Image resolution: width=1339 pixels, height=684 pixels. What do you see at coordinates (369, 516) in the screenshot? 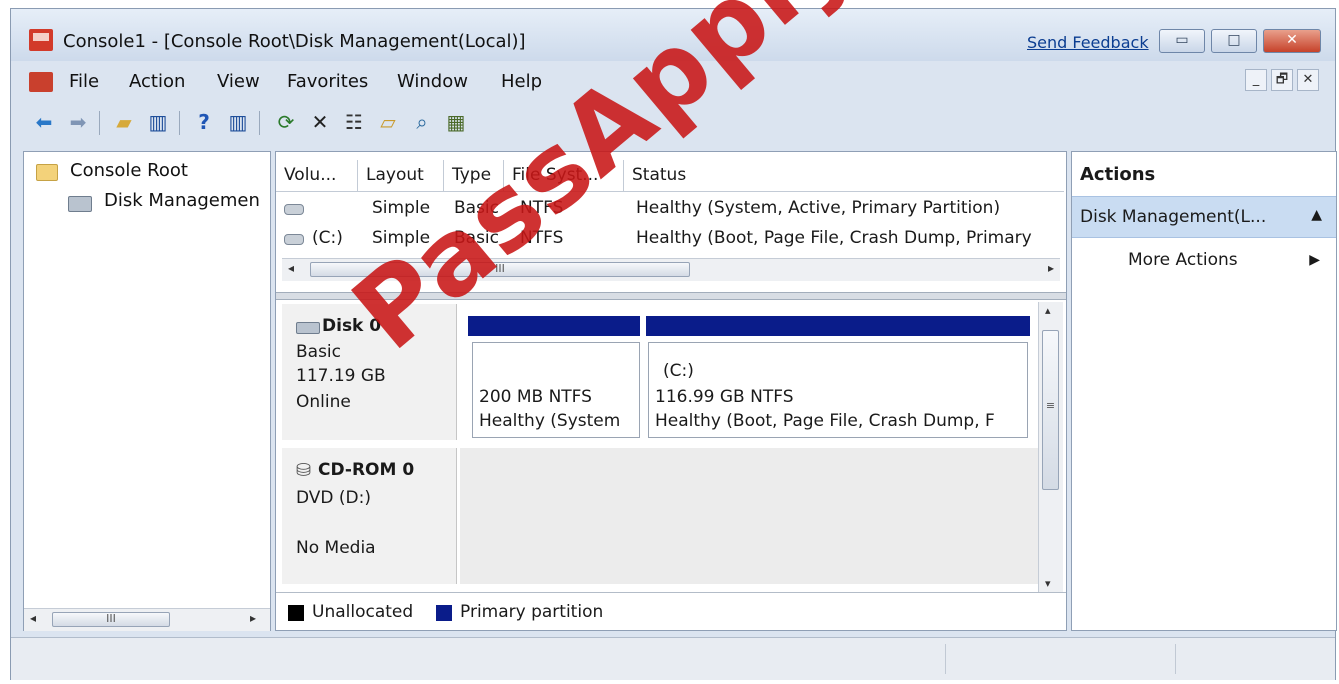
I see `cdrom-0-label-panel: ⛁ CD-ROM 0 DVD (D:) No Media` at bounding box center [369, 516].